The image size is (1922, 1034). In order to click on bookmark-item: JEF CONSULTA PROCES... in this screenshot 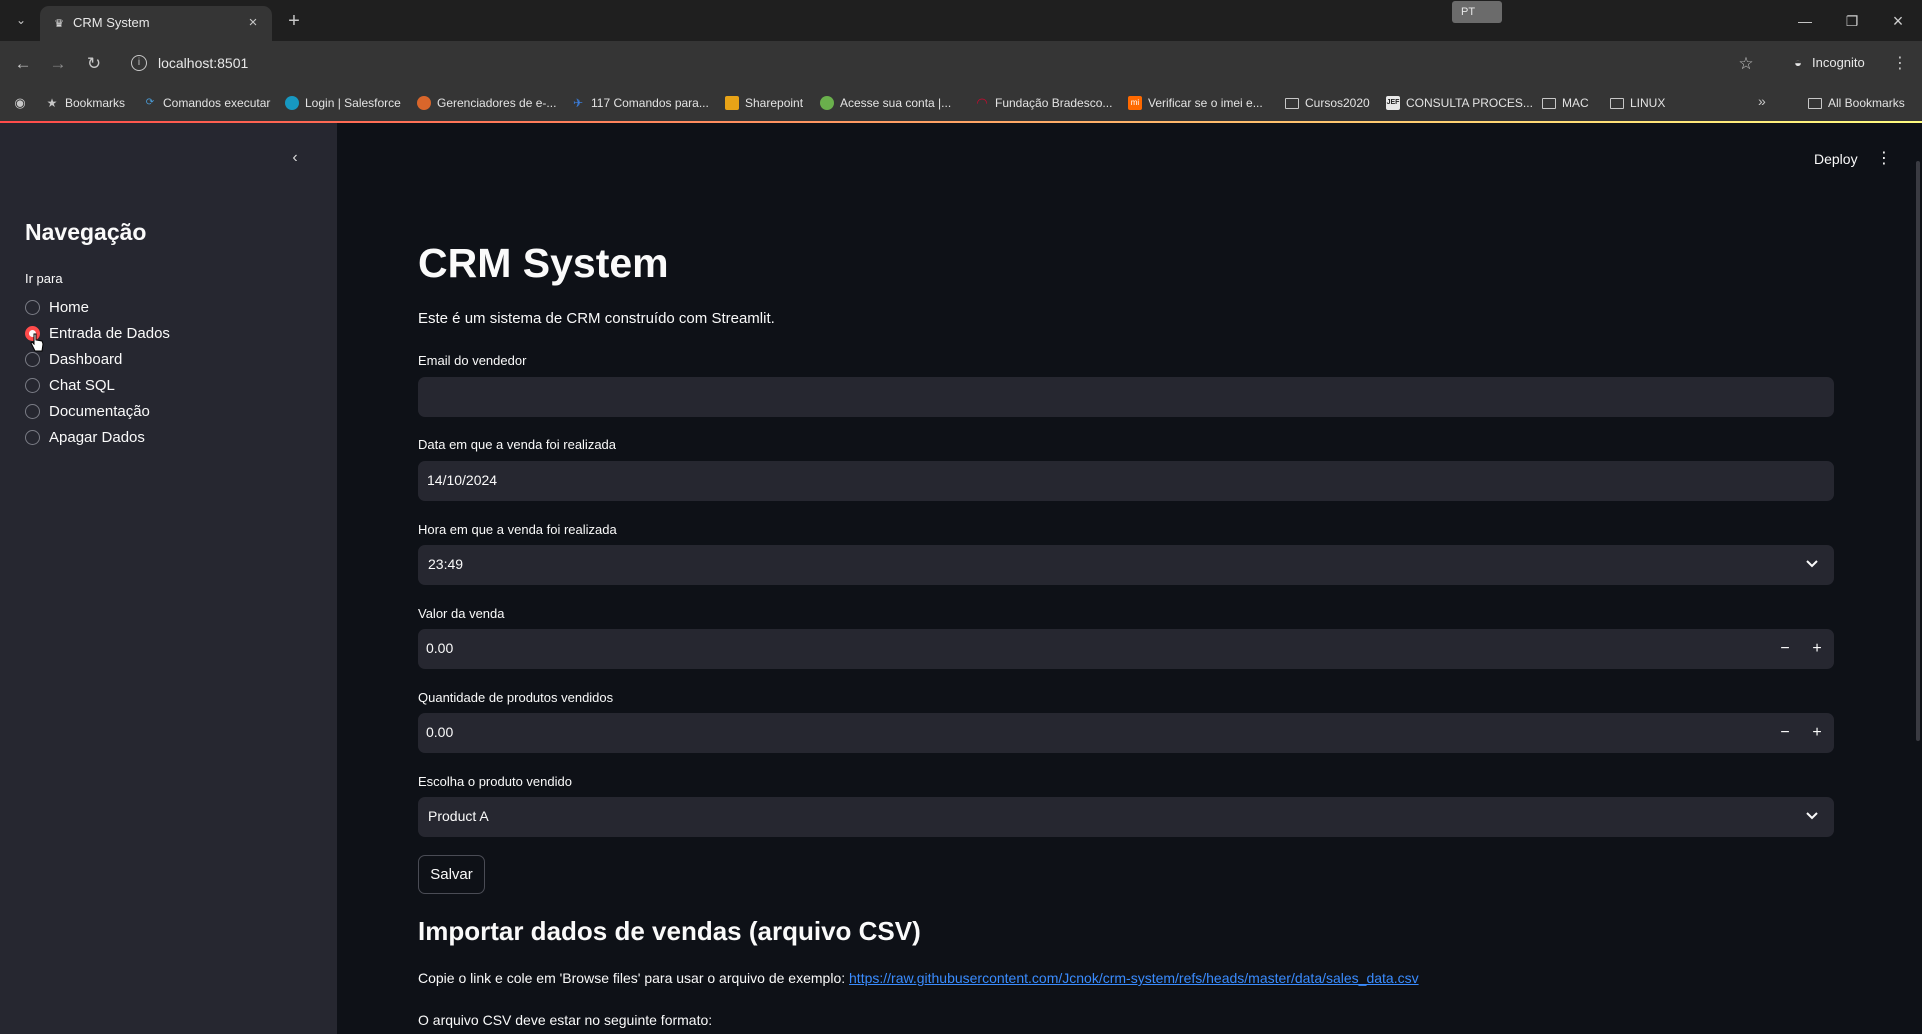, I will do `click(1459, 103)`.